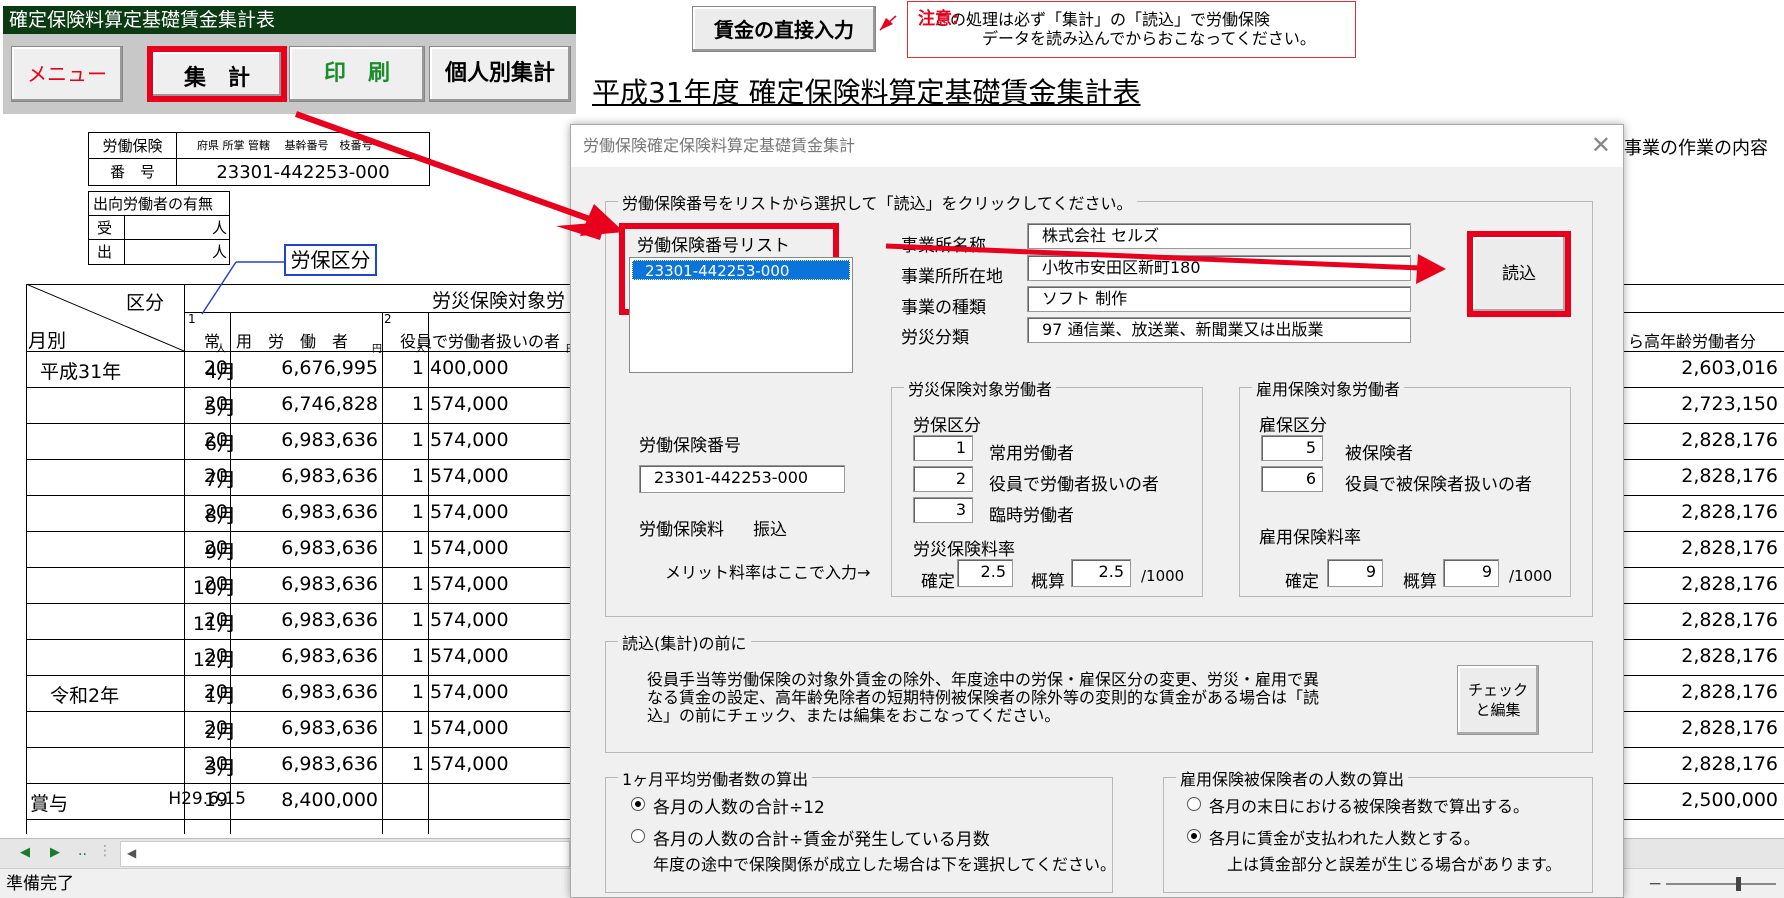  Describe the element at coordinates (943, 448) in the screenshot. I see `rousai-kubun-field: 1` at that location.